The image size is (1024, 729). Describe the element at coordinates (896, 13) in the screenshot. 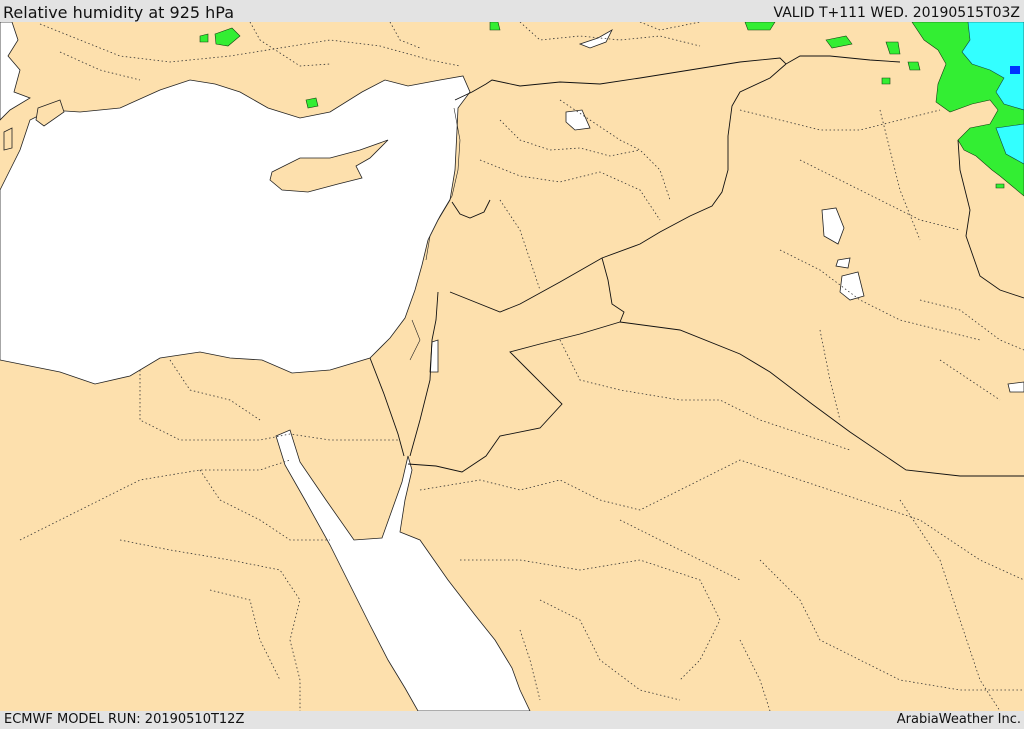

I see `valid-time: VALID T+111 WED. 20190515T03Z` at that location.